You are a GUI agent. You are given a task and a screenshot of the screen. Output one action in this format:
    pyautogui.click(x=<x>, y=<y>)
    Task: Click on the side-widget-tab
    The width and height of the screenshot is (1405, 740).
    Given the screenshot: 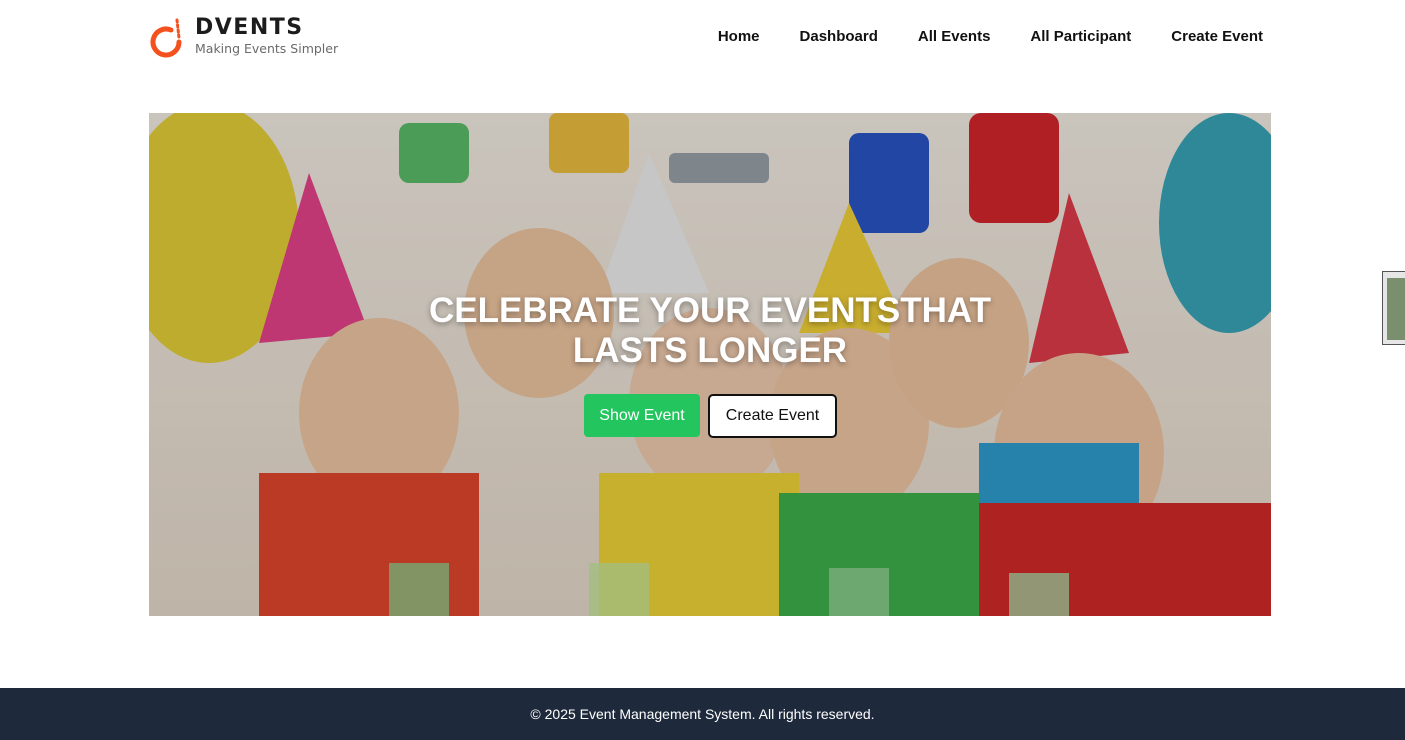 What is the action you would take?
    pyautogui.click(x=1393, y=308)
    